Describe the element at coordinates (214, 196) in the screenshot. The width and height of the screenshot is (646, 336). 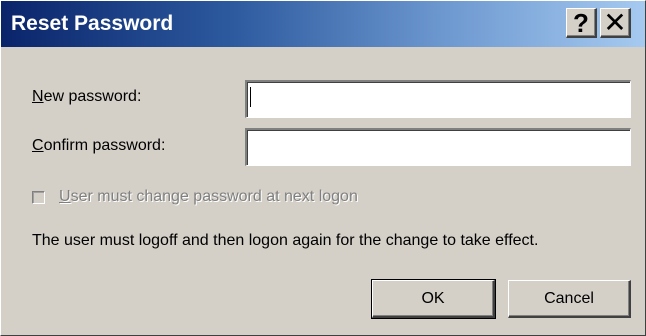
I see `change-password-at-logon-text: ser must change password at next logon` at that location.